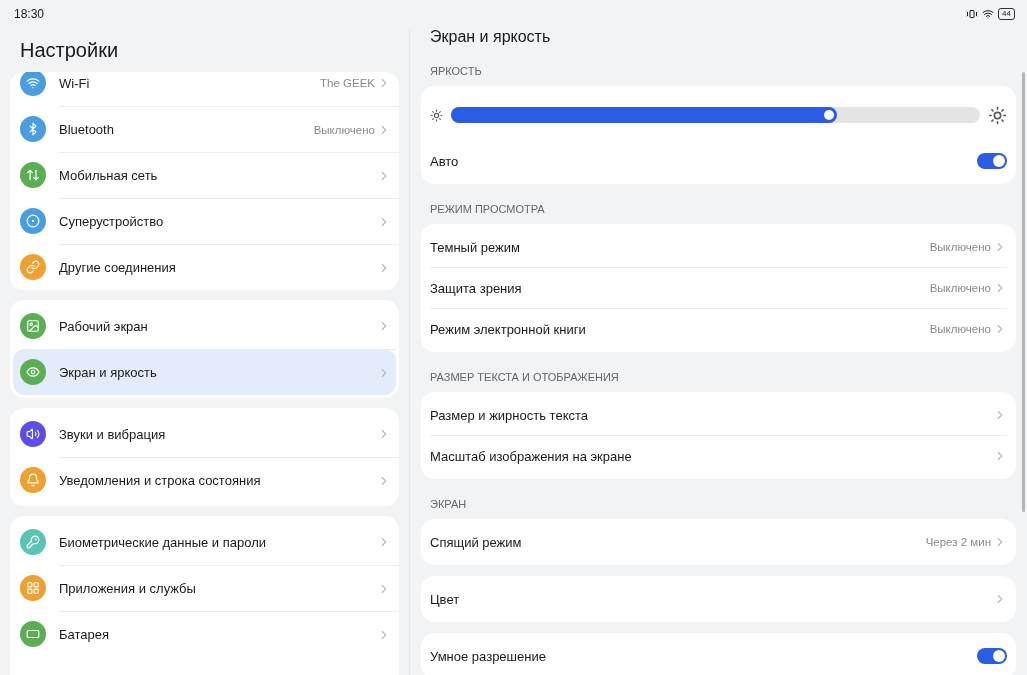 The height and width of the screenshot is (675, 1027). What do you see at coordinates (445, 161) in the screenshot?
I see `row-label: Авто` at bounding box center [445, 161].